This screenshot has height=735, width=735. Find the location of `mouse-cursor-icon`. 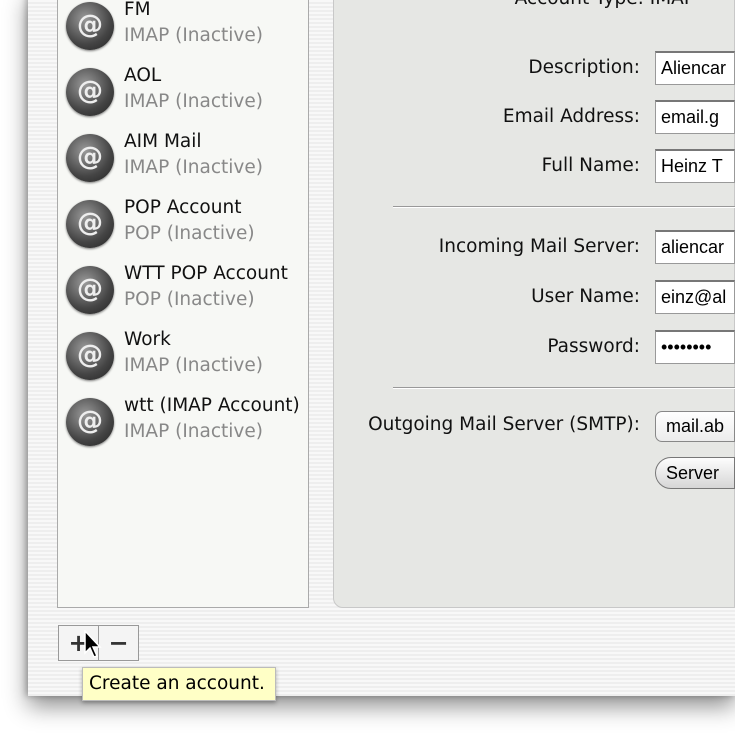

mouse-cursor-icon is located at coordinates (93, 644).